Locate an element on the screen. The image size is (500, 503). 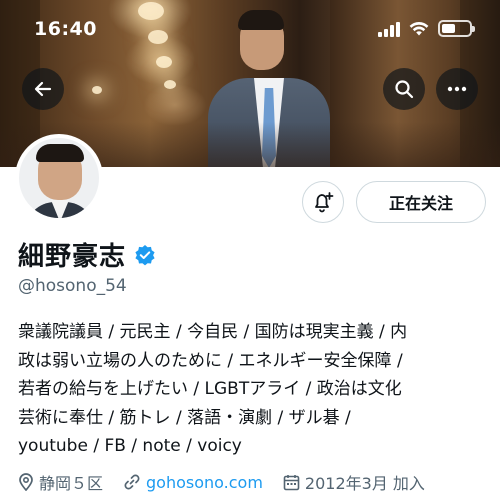
location: 静岡５区 is located at coordinates (60, 482).